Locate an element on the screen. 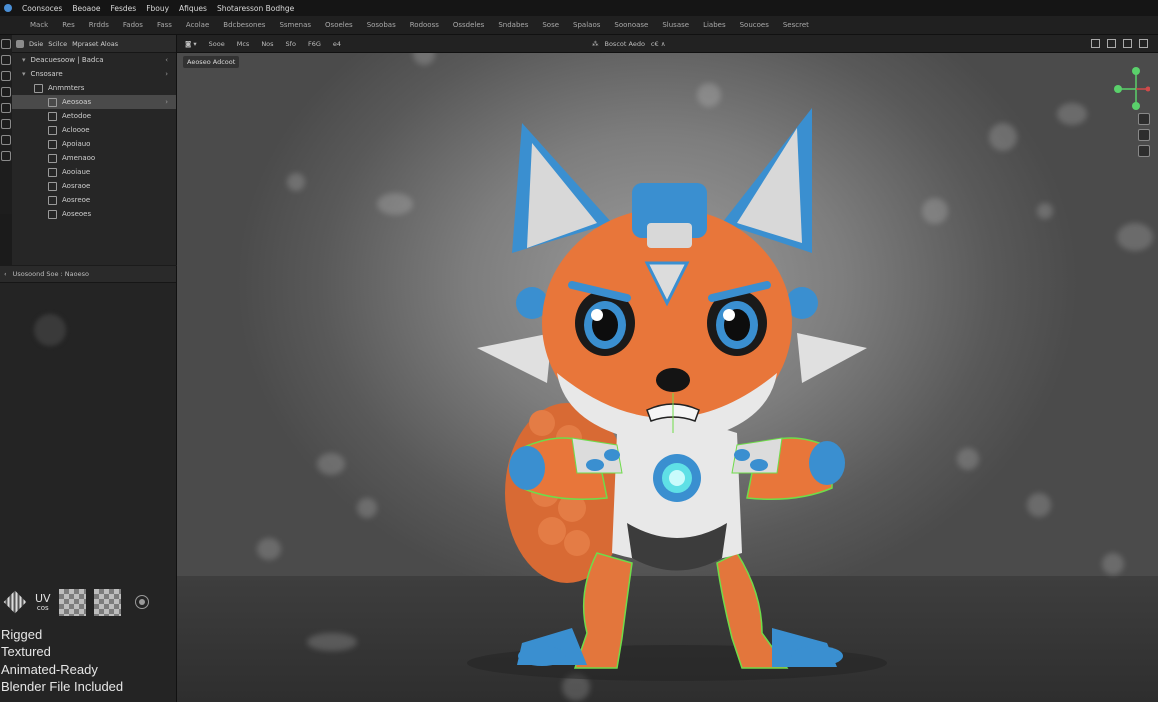  properties-title: Usosoond Soe : Naoeso is located at coordinates (50, 274).